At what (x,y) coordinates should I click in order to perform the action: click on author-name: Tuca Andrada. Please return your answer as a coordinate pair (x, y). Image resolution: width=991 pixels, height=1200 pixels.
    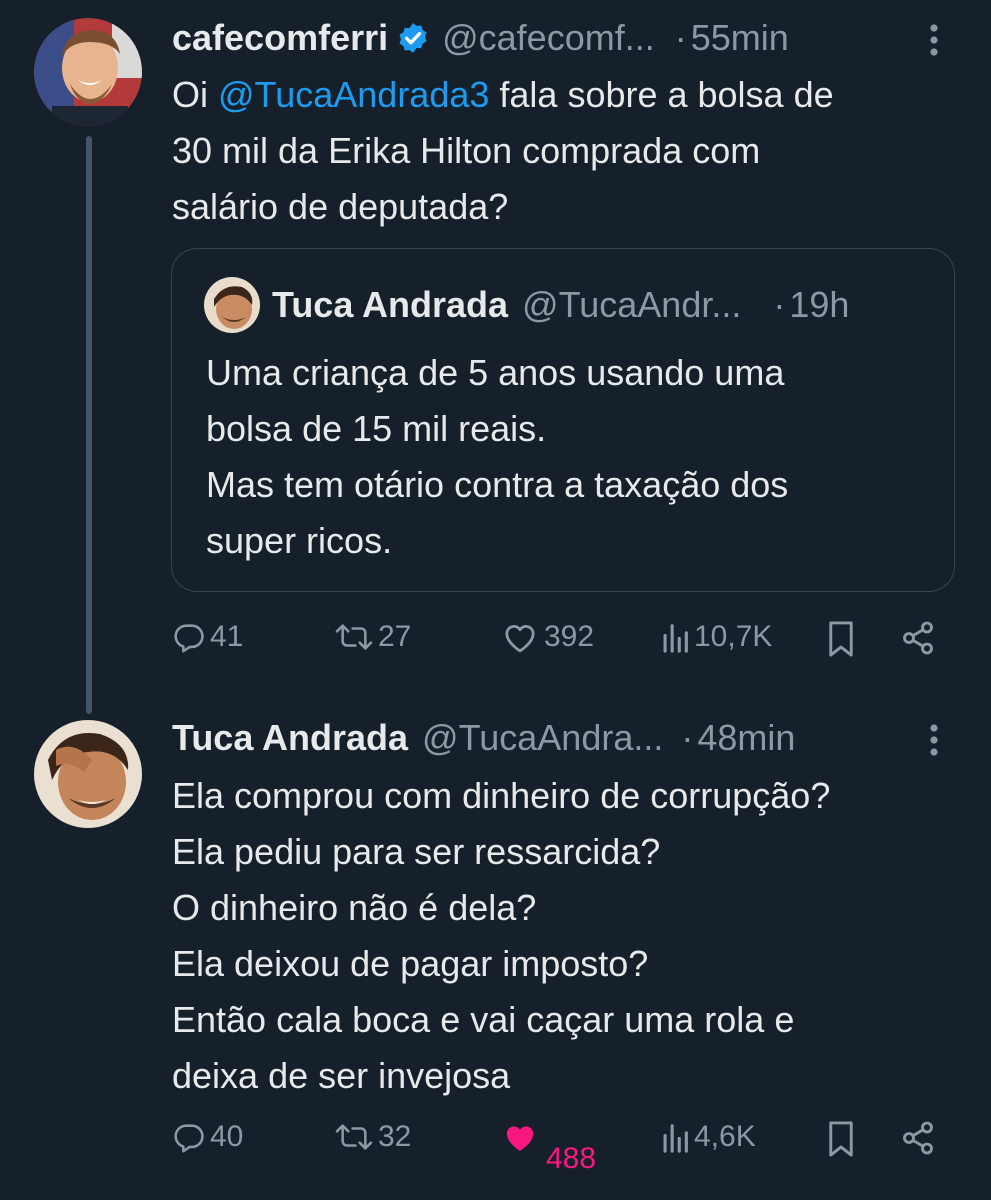
    Looking at the image, I should click on (290, 738).